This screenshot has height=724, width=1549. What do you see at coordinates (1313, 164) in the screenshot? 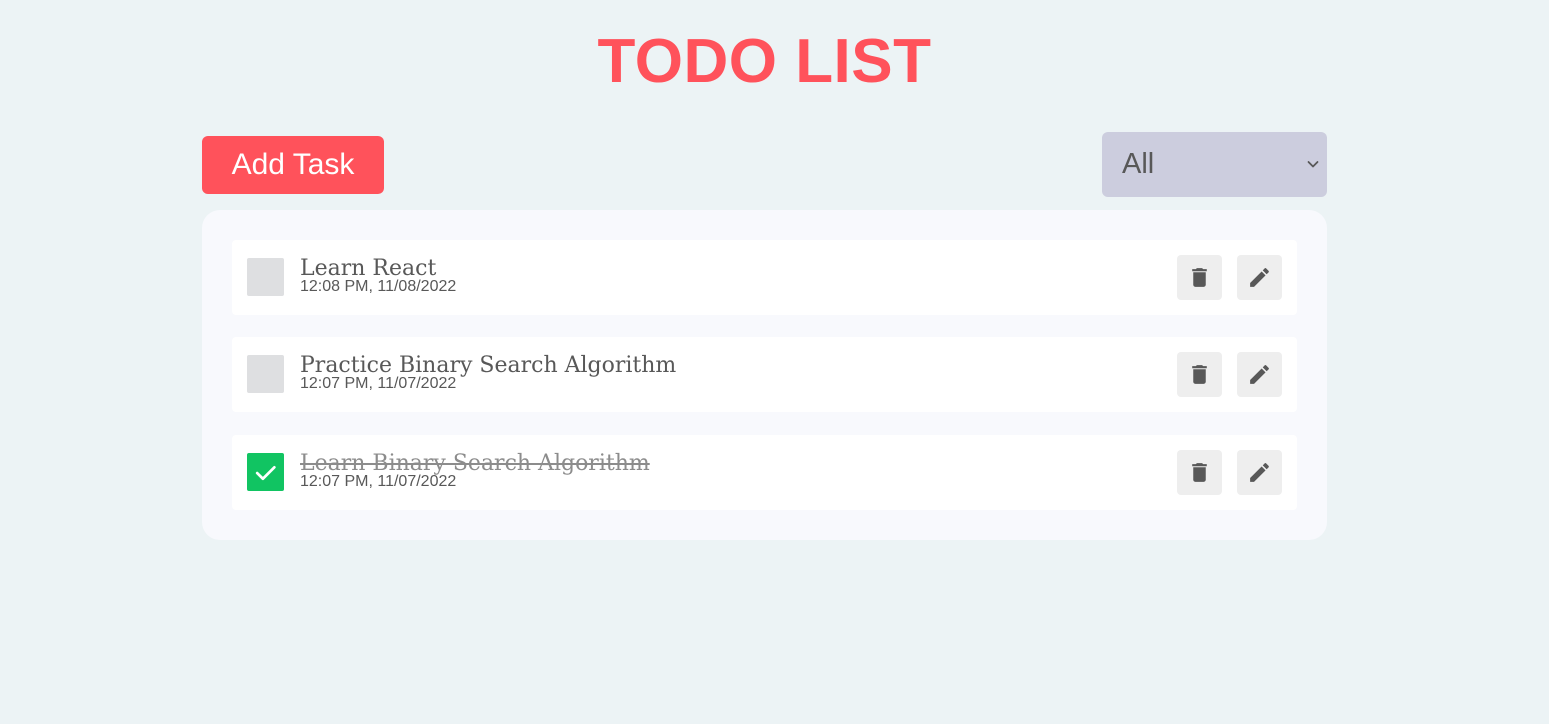
I see `chevron-down-icon` at bounding box center [1313, 164].